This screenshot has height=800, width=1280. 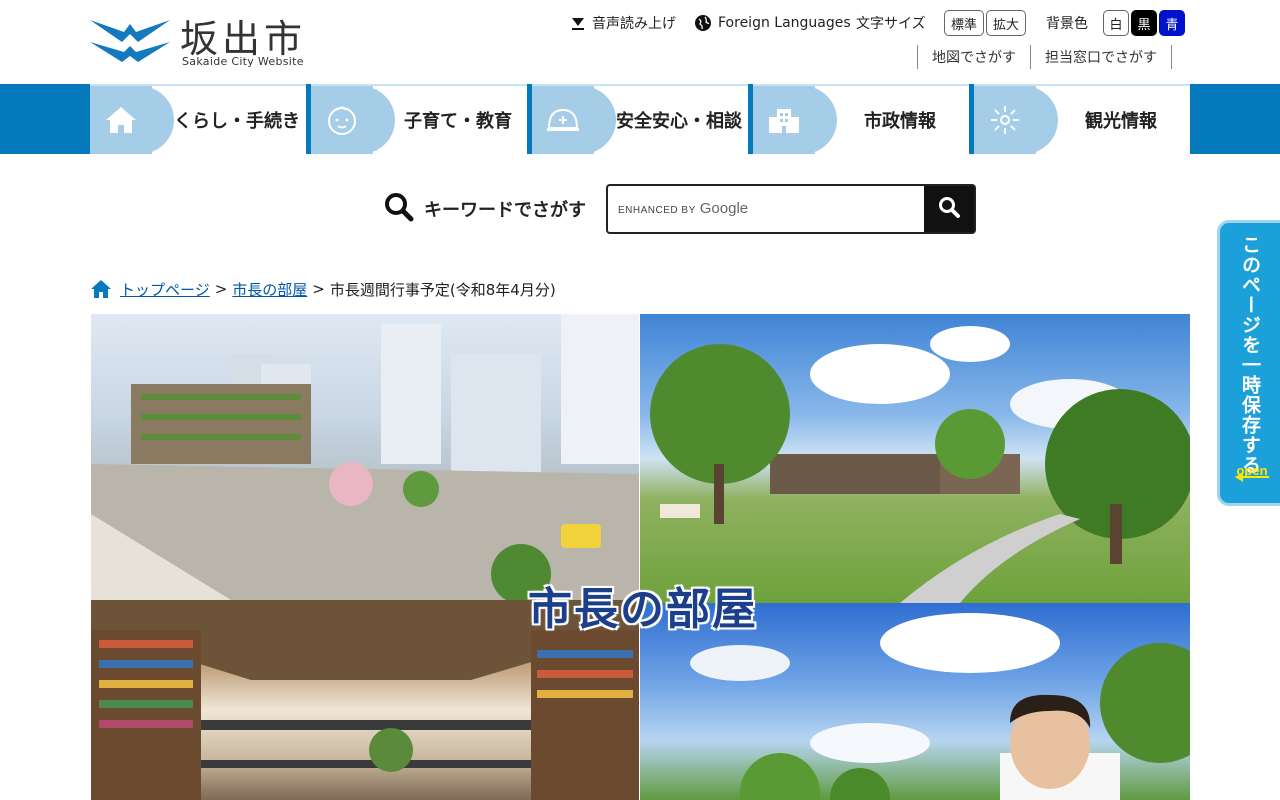 I want to click on nav-label-childcare: 子育て・教育, so click(x=458, y=121).